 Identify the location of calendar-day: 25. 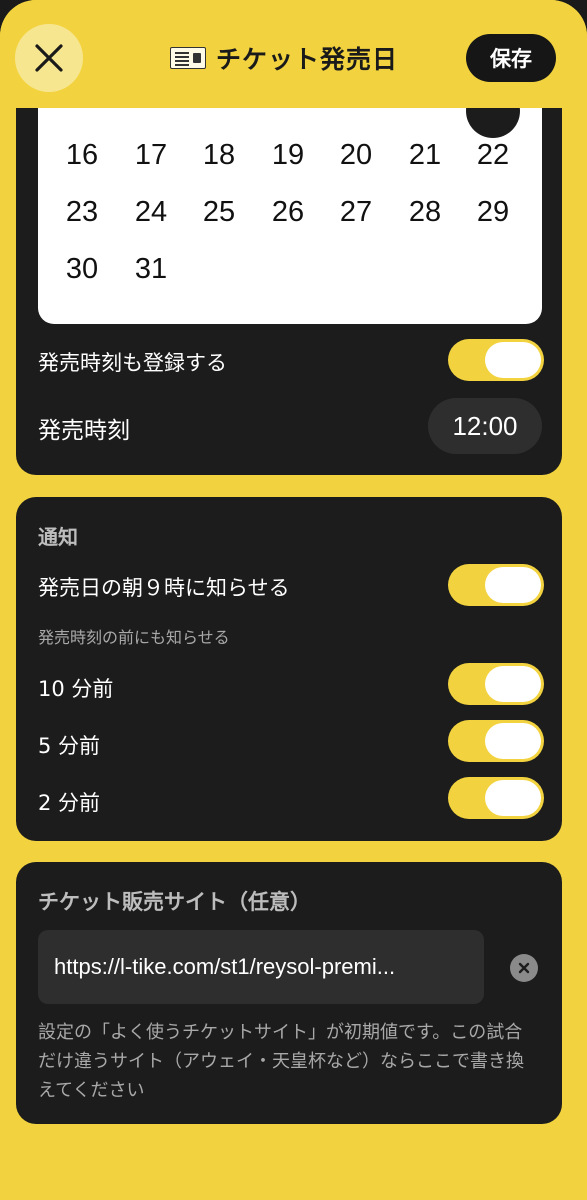
(219, 212).